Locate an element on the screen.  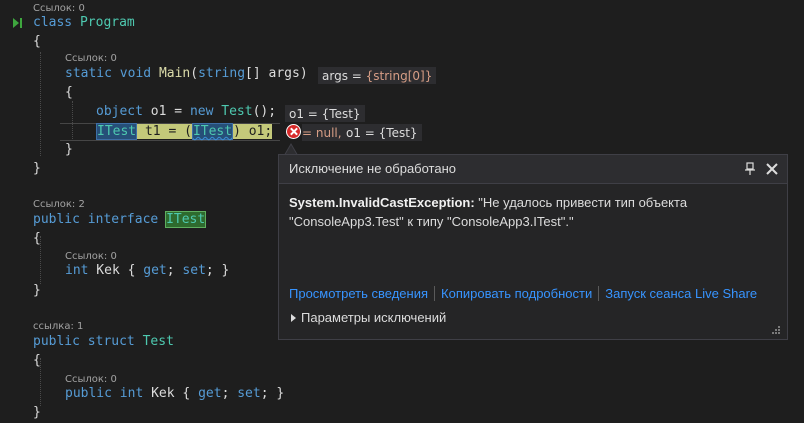
code-line: class Program is located at coordinates (84, 23).